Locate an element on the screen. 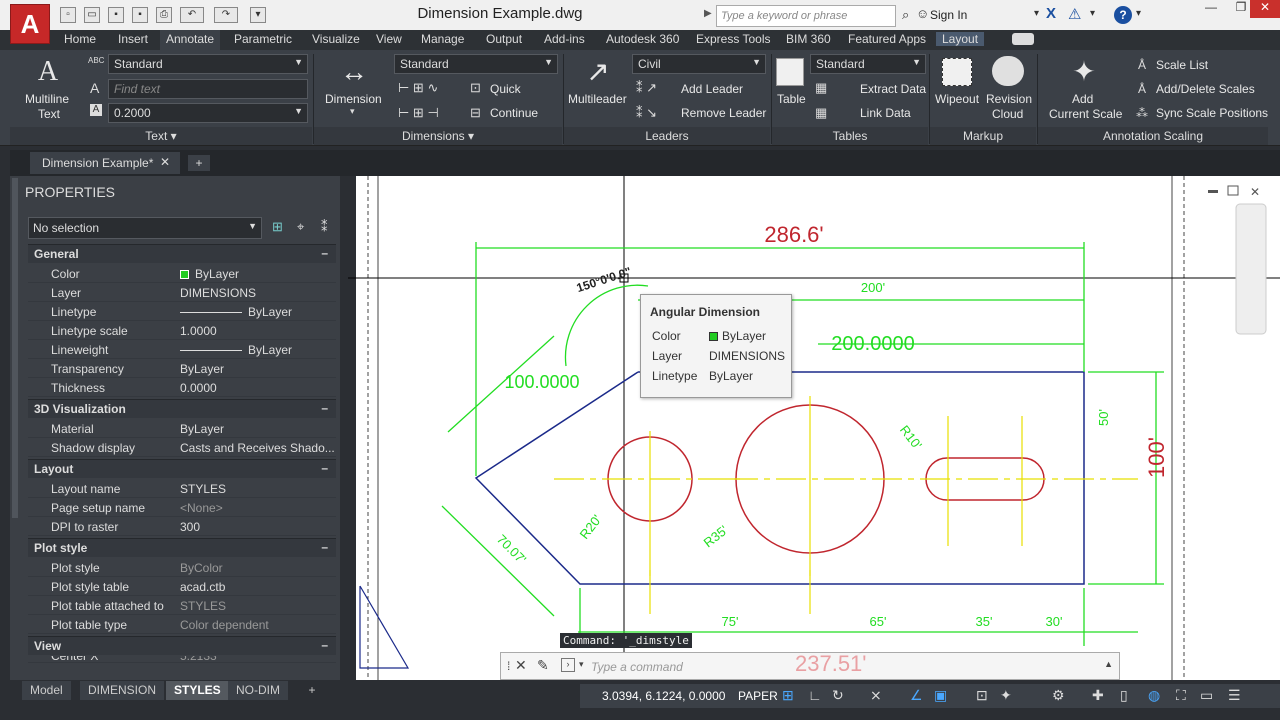  navigation-bar is located at coordinates (1251, 269).